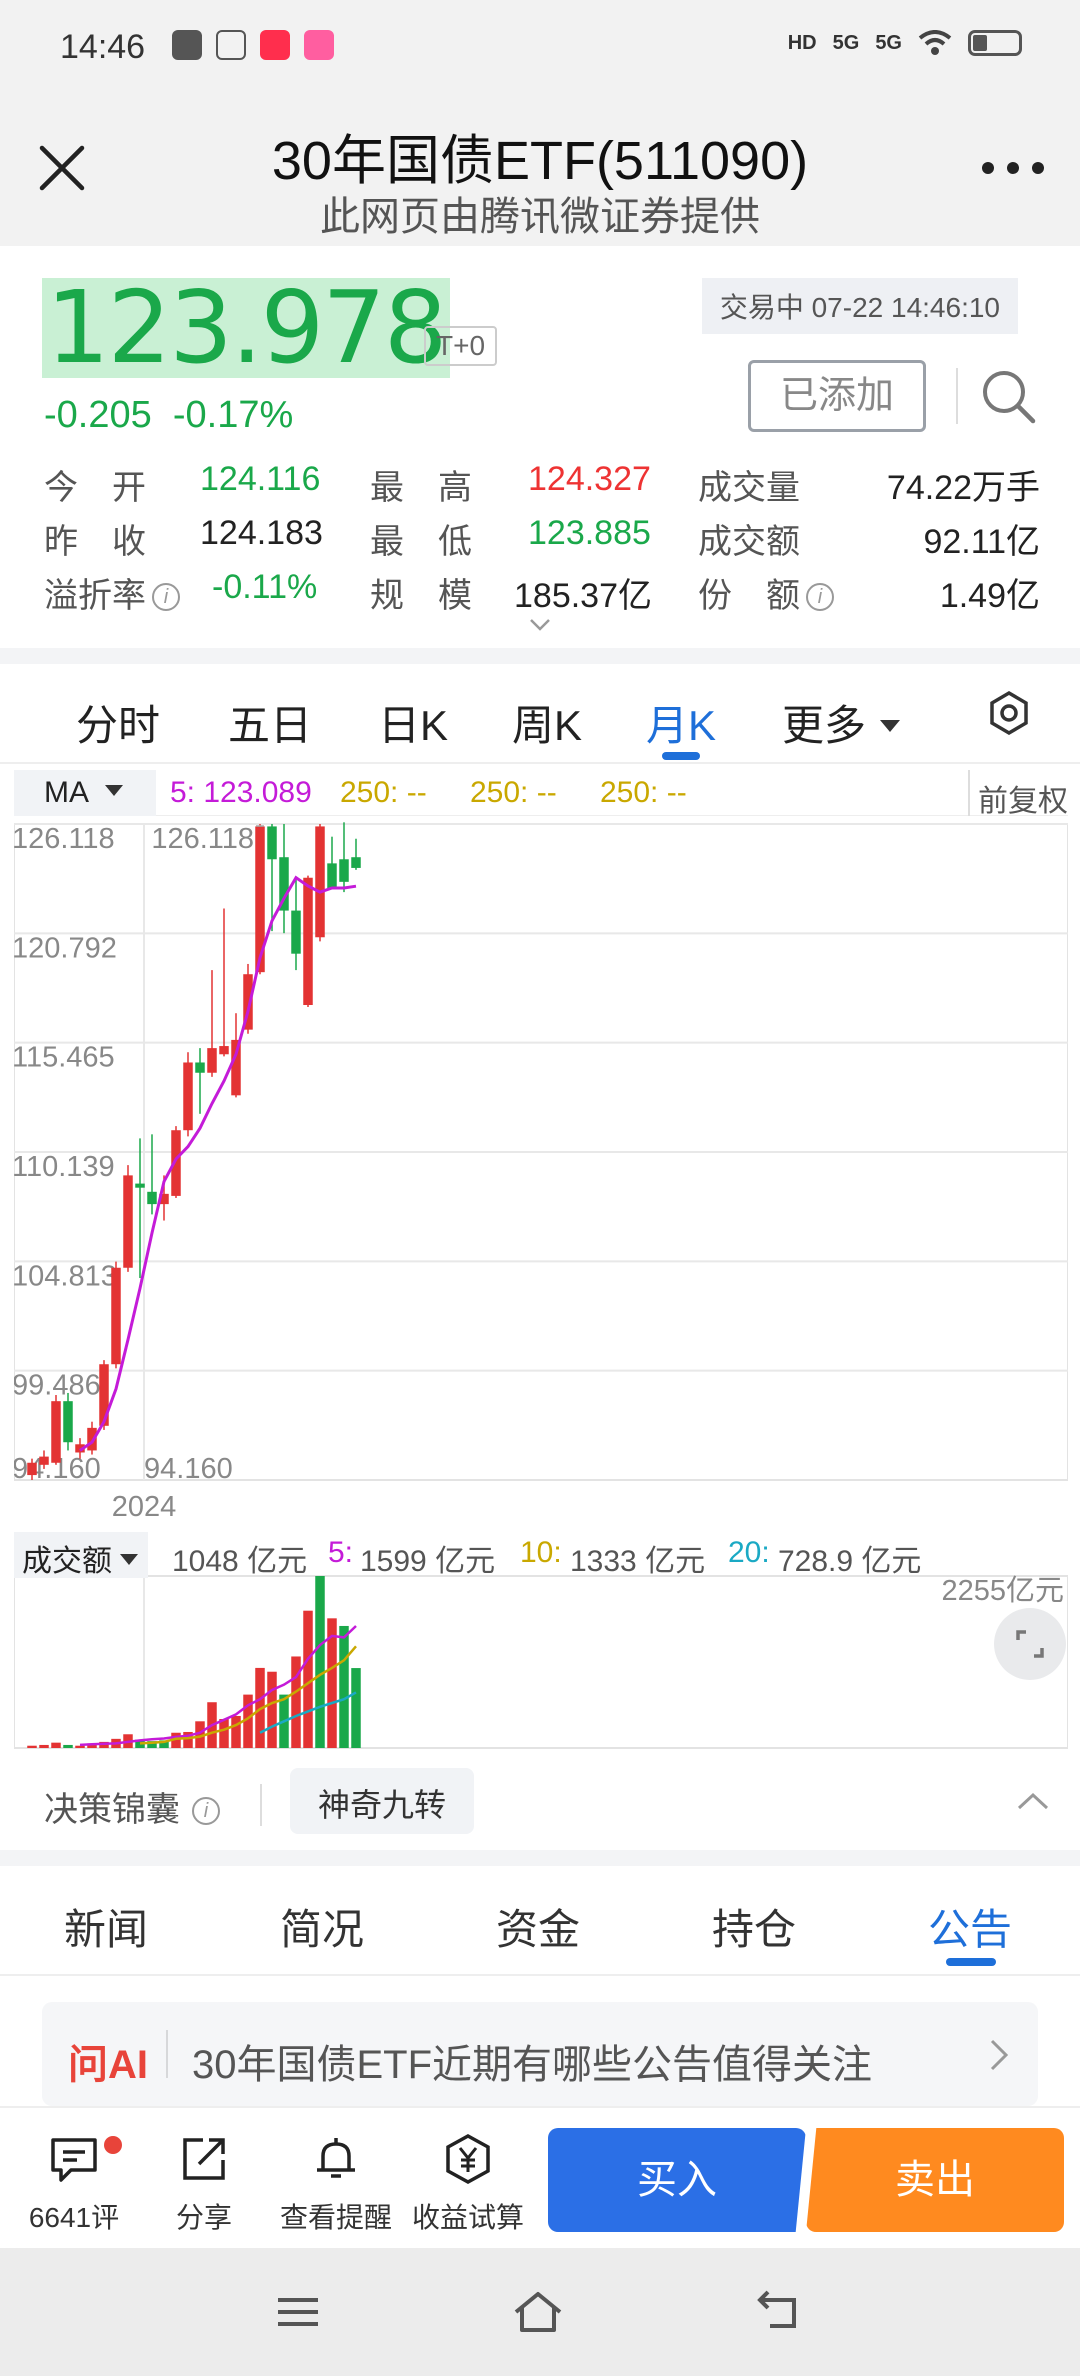 This screenshot has height=2376, width=1080. What do you see at coordinates (841, 722) in the screenshot?
I see `tab-more: 更多` at bounding box center [841, 722].